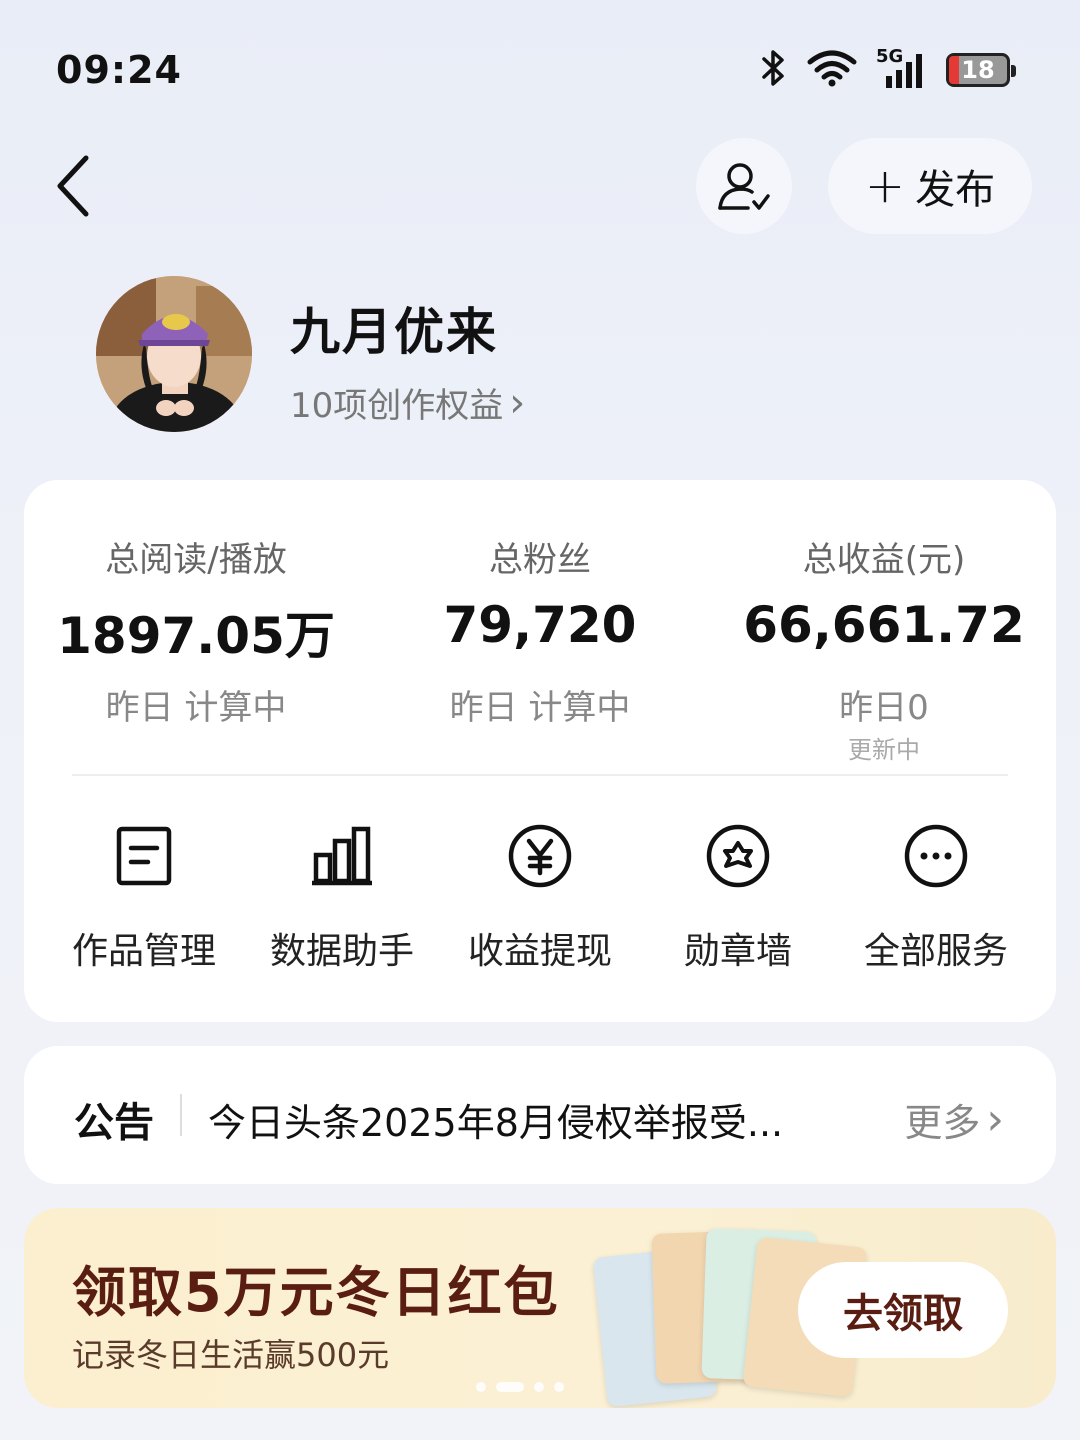 The width and height of the screenshot is (1080, 1440). I want to click on notice-card: 公告 今日头条2025年8月侵权举报受... 更多 ›, so click(540, 1115).